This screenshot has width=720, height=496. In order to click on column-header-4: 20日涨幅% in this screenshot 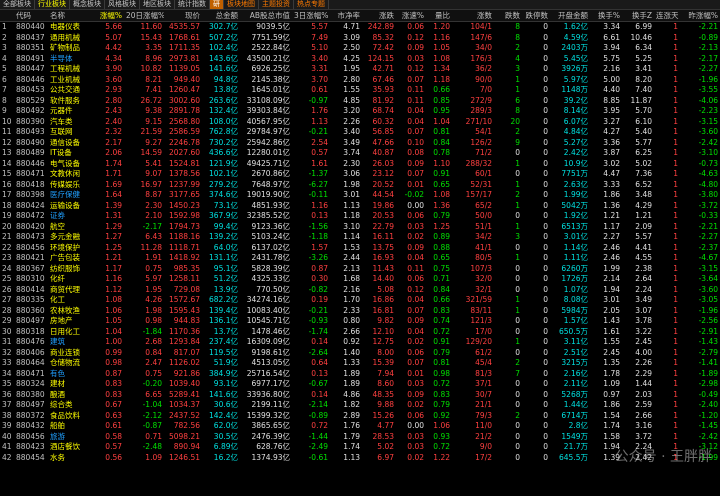, I will do `click(144, 16)`.